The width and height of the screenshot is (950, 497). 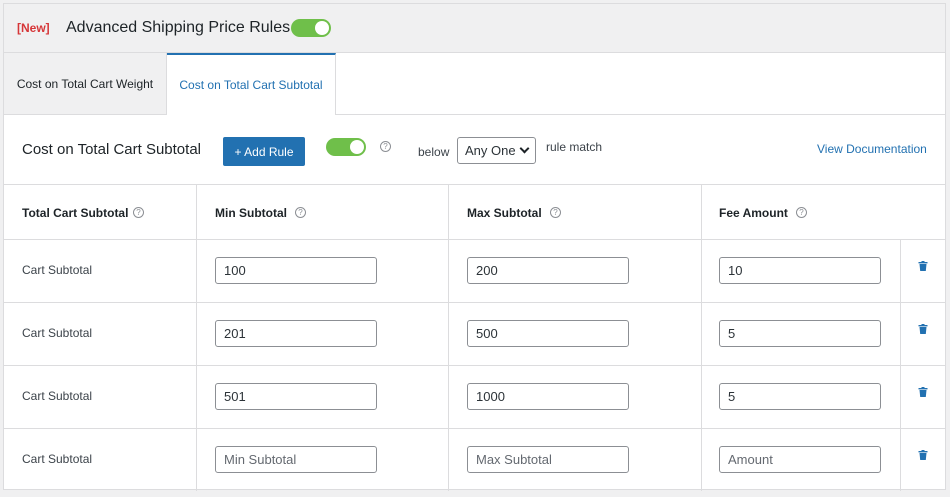 I want to click on tab-cart-subtotal: Cost on Total Cart Subtotal, so click(x=251, y=84).